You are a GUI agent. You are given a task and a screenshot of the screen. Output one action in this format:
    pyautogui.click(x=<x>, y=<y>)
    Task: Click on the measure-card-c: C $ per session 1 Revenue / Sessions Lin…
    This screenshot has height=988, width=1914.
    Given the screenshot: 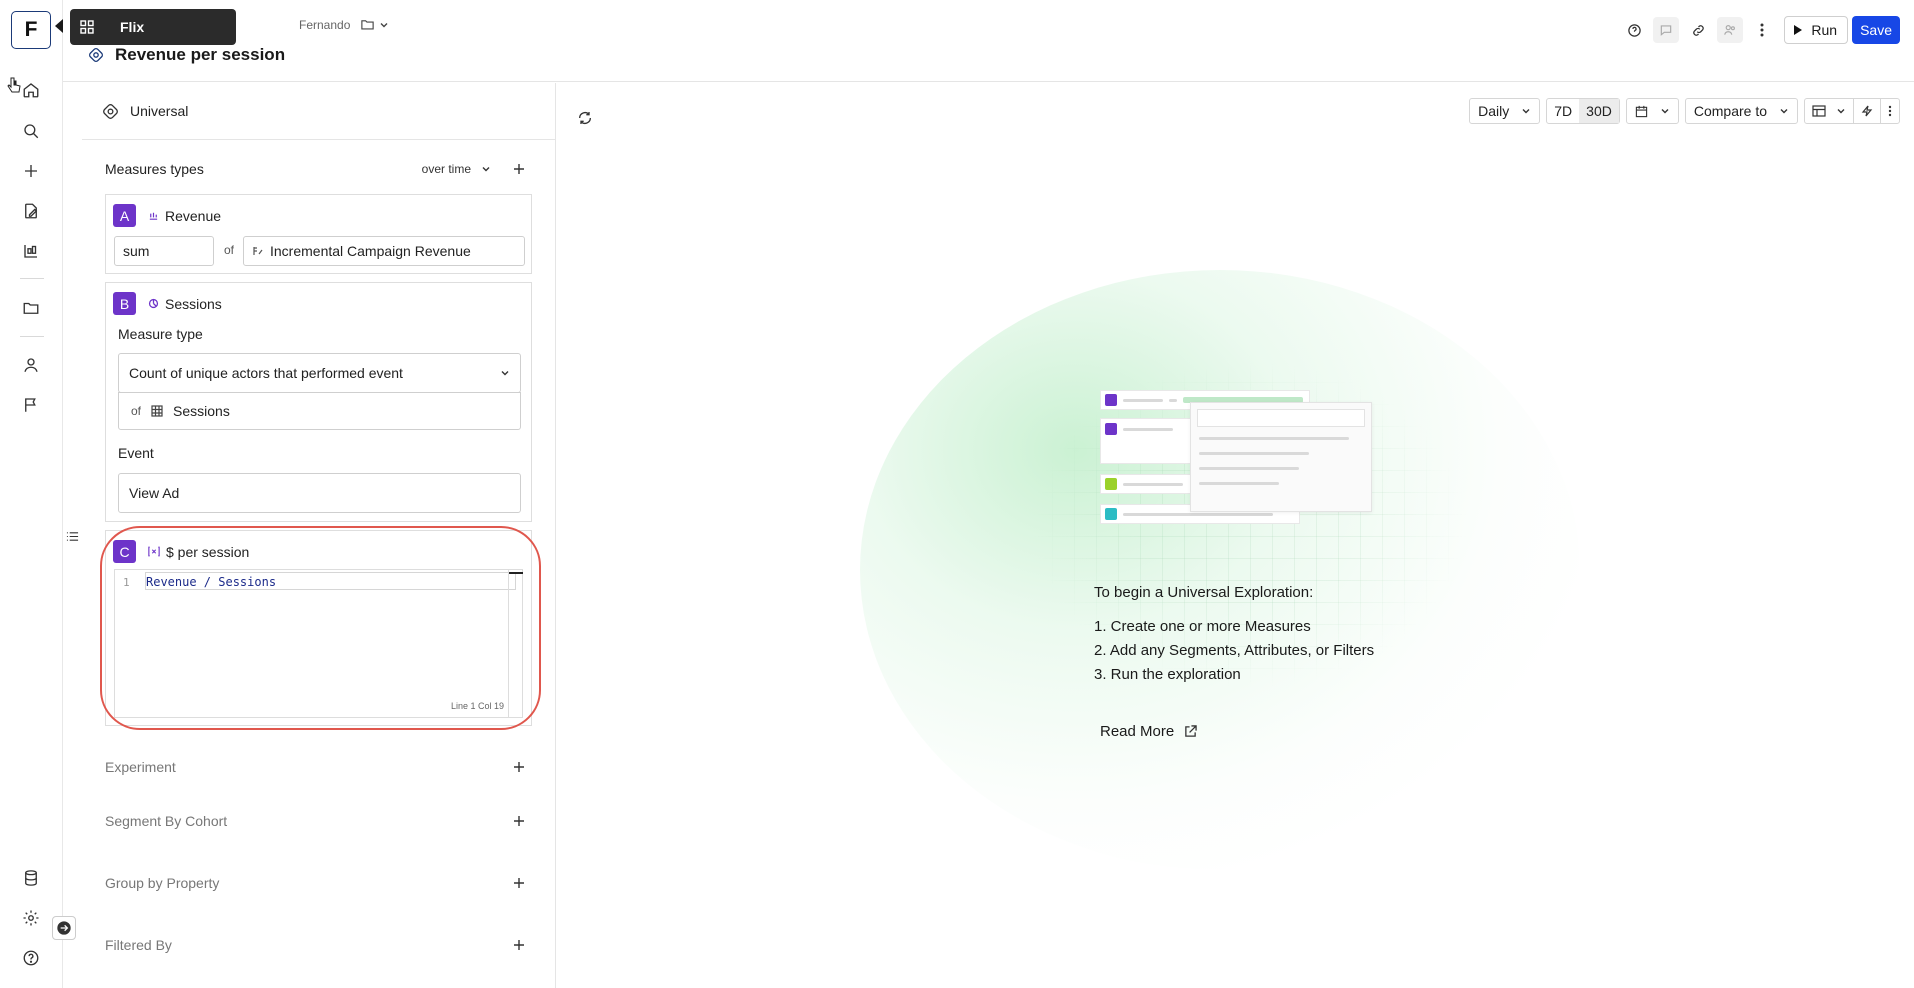 What is the action you would take?
    pyautogui.click(x=318, y=628)
    